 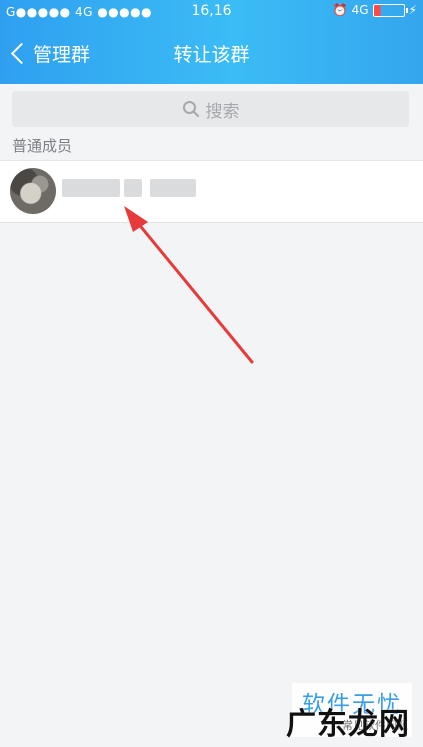 I want to click on watermark: 软件无忧 常见软件问题 广东龙网, so click(x=349, y=712).